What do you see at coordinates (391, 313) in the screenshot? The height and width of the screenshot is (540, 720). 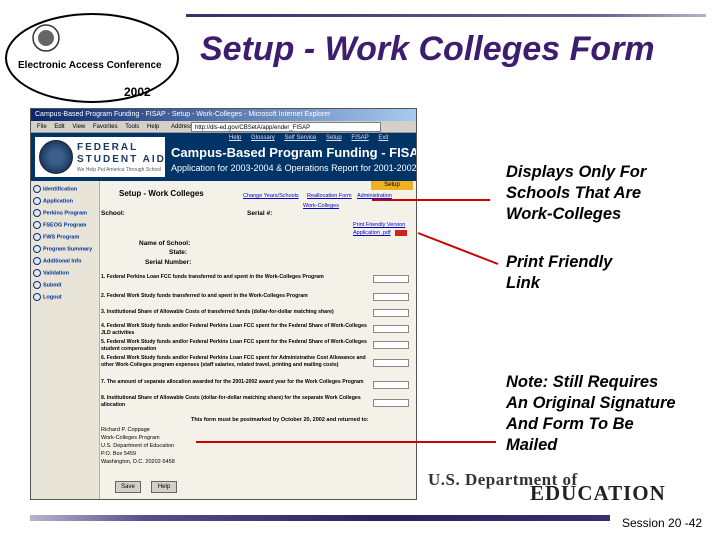 I see `answer-3-input` at bounding box center [391, 313].